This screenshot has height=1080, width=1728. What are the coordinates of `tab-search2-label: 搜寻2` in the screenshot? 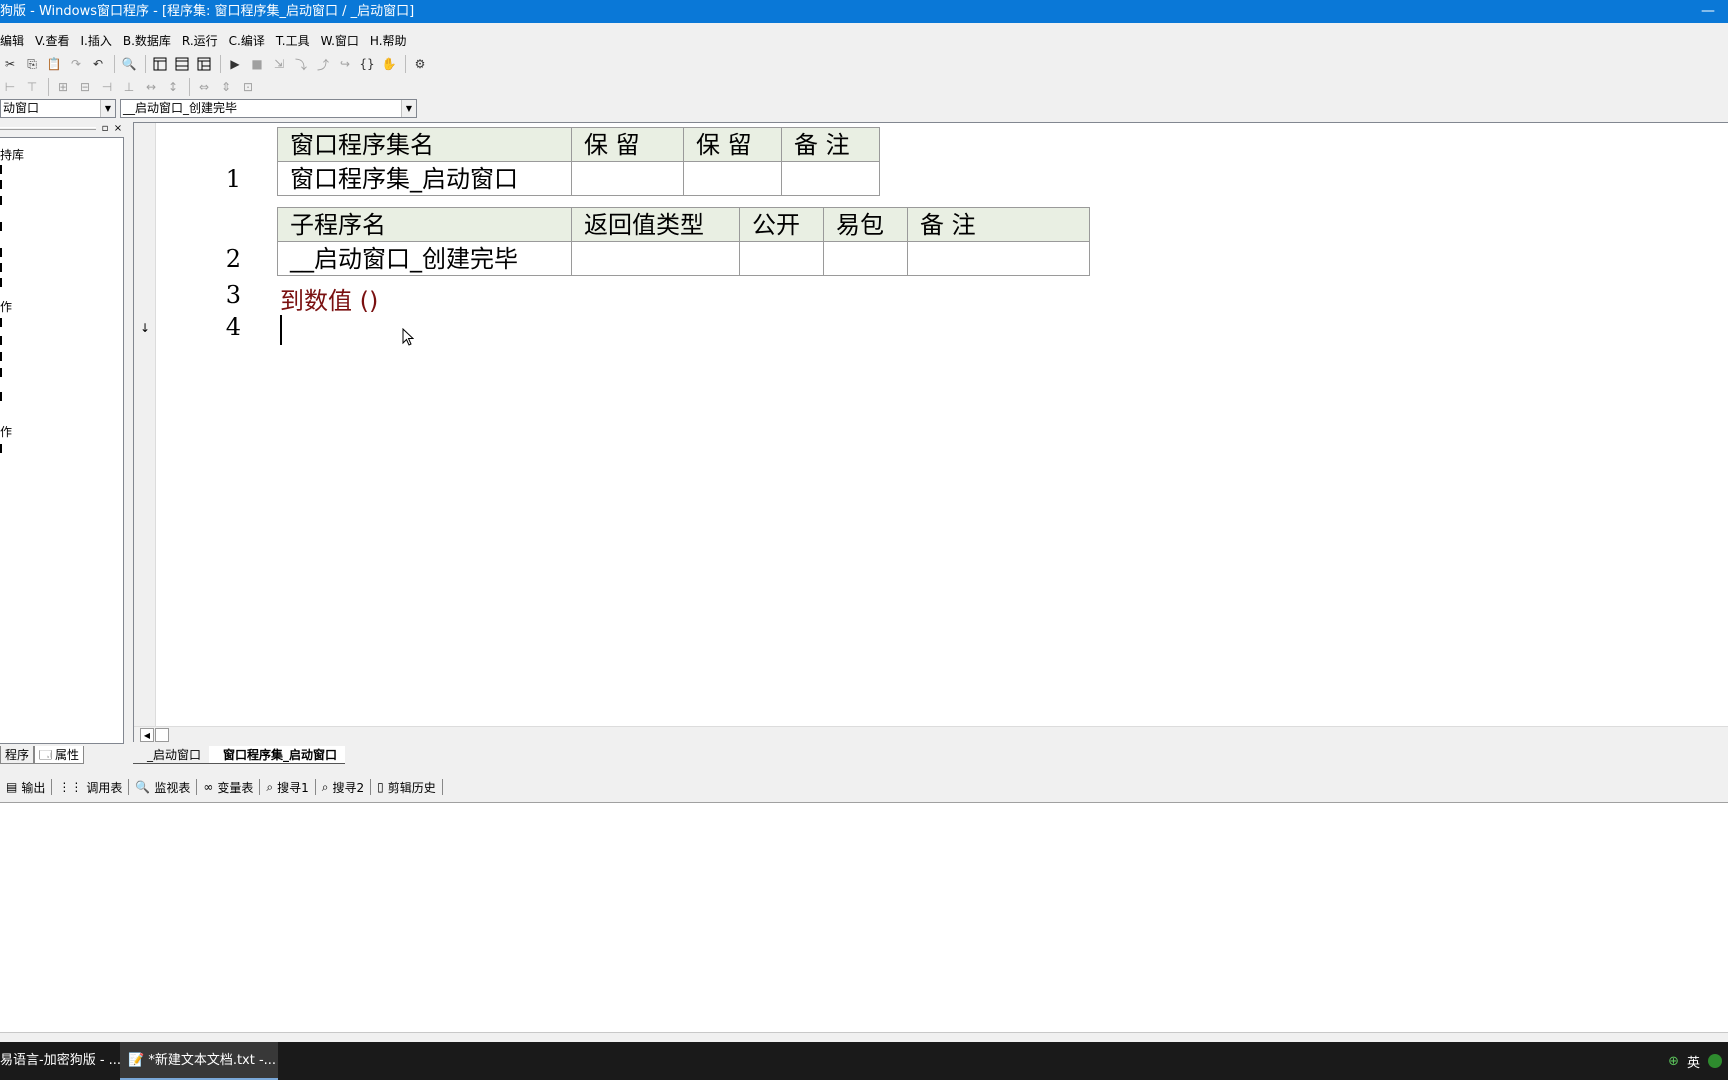 It's located at (348, 787).